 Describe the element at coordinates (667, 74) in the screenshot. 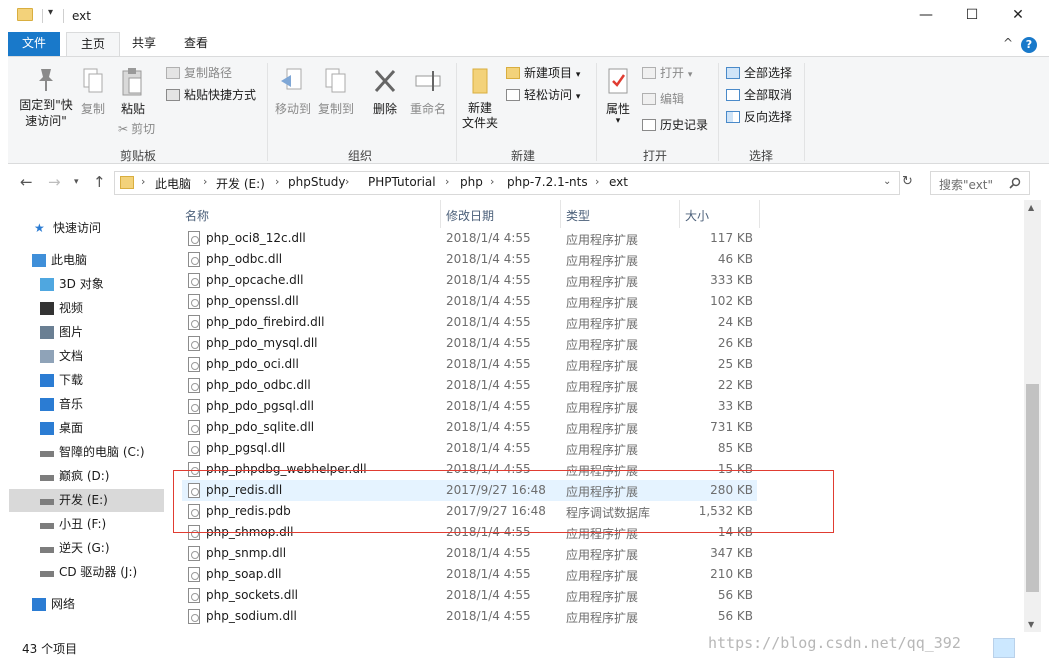

I see `open-button: 打开 ▾` at that location.